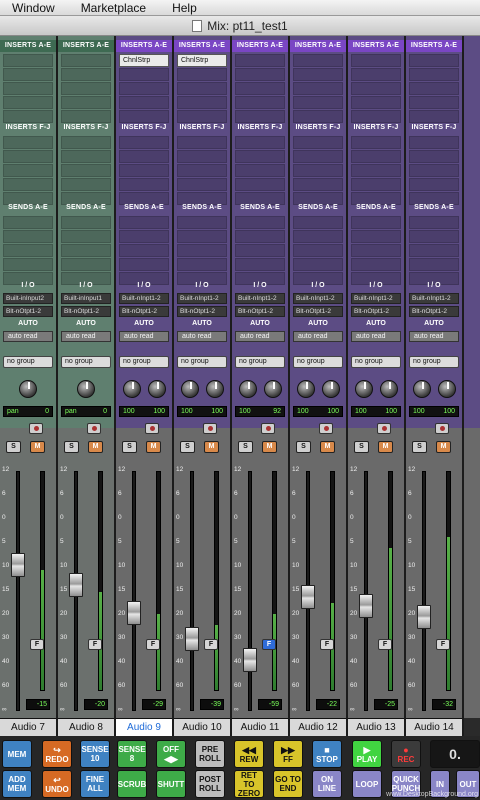 The height and width of the screenshot is (800, 480). What do you see at coordinates (210, 784) in the screenshot?
I see `post-roll-button: POST ROLL` at bounding box center [210, 784].